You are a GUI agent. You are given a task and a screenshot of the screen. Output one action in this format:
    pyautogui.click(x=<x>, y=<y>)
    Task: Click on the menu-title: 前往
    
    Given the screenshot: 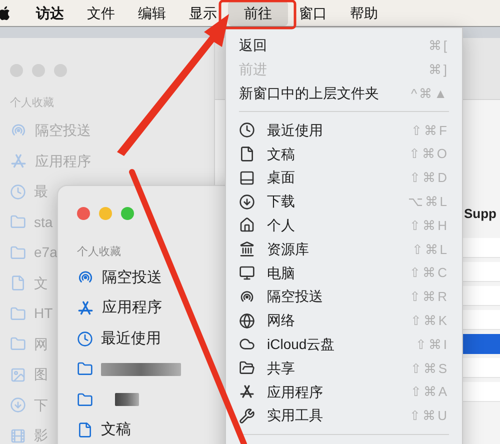 What is the action you would take?
    pyautogui.click(x=258, y=13)
    